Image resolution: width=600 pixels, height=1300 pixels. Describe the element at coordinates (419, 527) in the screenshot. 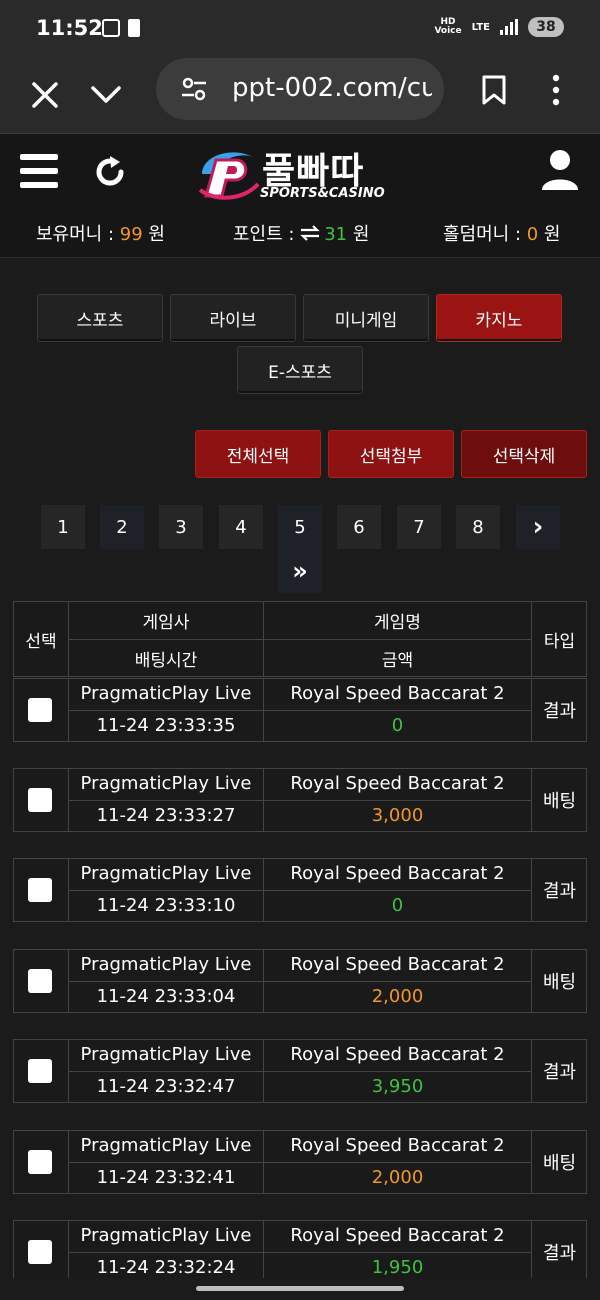

I see `page-7: 7` at that location.